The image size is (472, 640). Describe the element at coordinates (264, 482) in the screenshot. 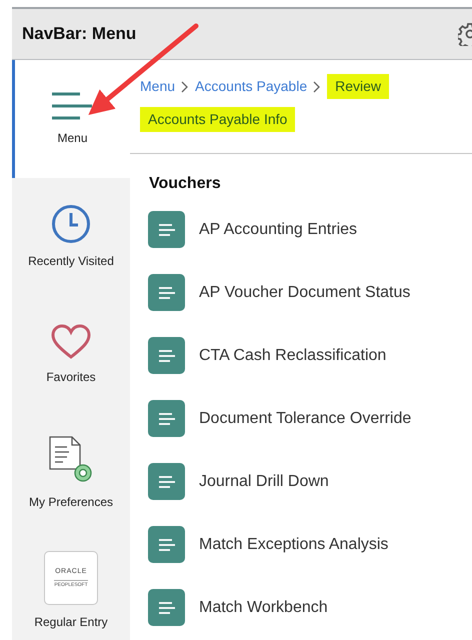

I see `voucher-page-link: Journal Drill Down` at that location.